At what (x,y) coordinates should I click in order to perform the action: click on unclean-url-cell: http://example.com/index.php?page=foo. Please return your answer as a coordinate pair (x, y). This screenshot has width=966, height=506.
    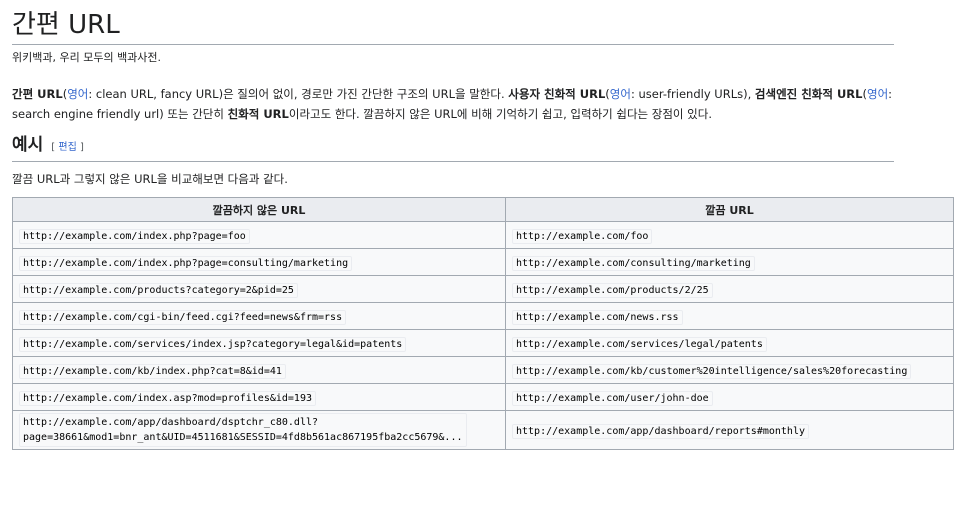
    Looking at the image, I should click on (259, 235).